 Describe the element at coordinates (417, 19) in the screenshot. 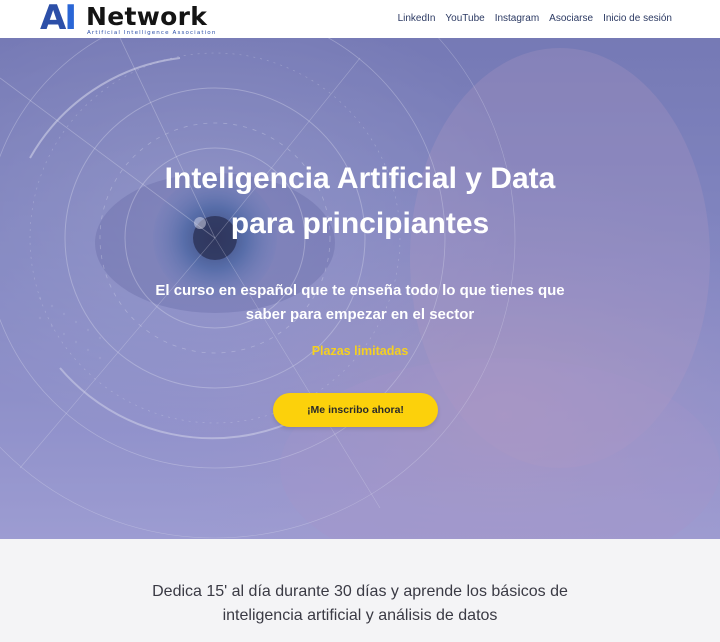

I see `nav-linkedin: LinkedIn` at that location.